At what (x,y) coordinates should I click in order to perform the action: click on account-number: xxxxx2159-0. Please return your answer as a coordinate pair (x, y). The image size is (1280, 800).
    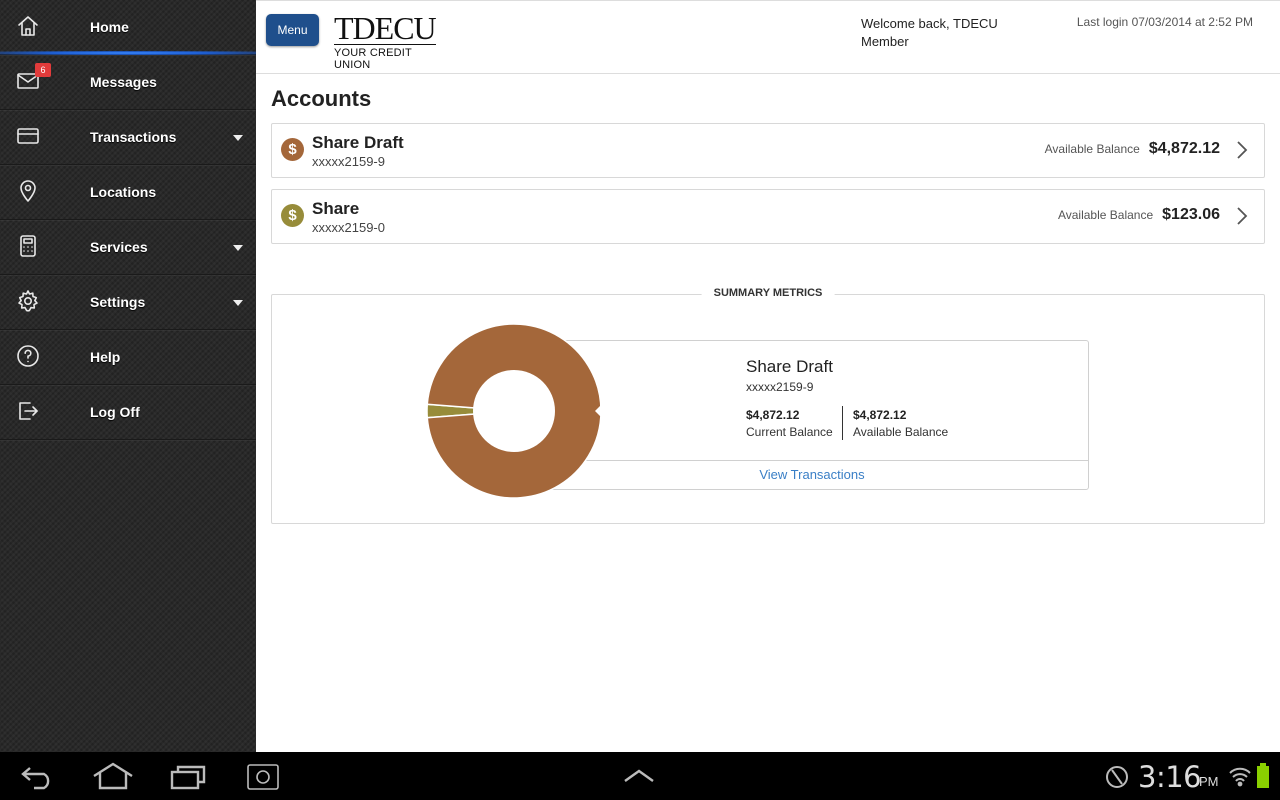
    Looking at the image, I should click on (348, 227).